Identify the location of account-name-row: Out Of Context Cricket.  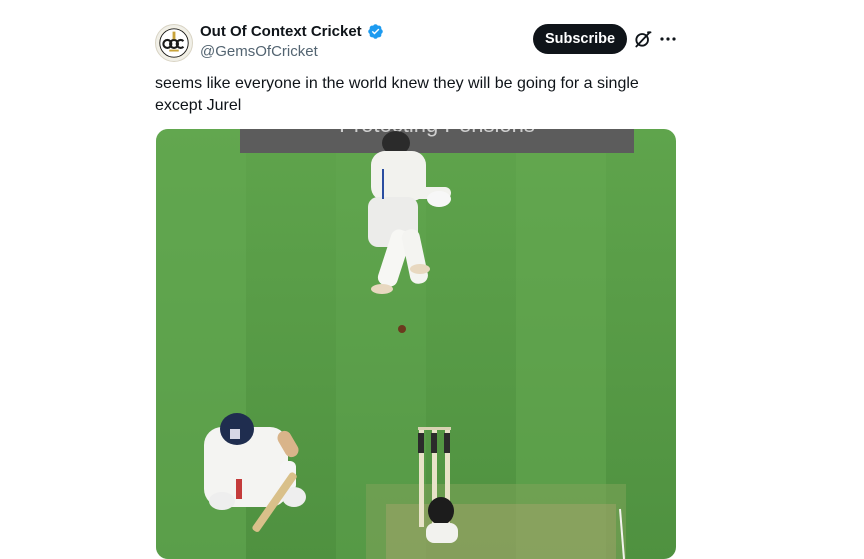
(292, 31).